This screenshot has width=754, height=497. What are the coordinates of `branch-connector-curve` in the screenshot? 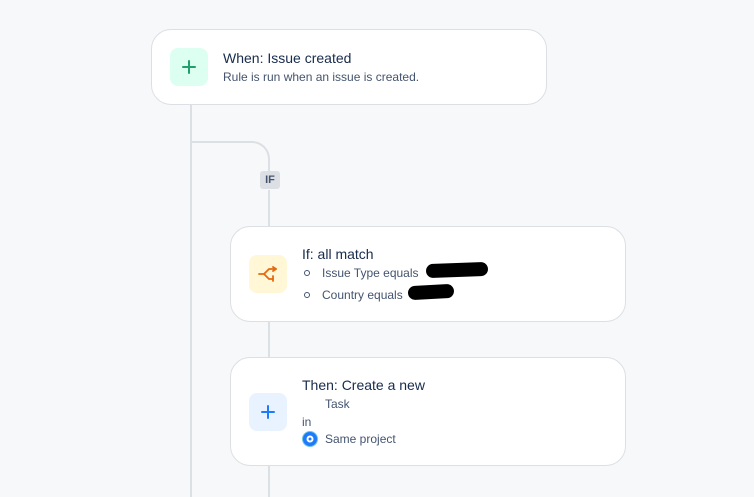 It's located at (251, 156).